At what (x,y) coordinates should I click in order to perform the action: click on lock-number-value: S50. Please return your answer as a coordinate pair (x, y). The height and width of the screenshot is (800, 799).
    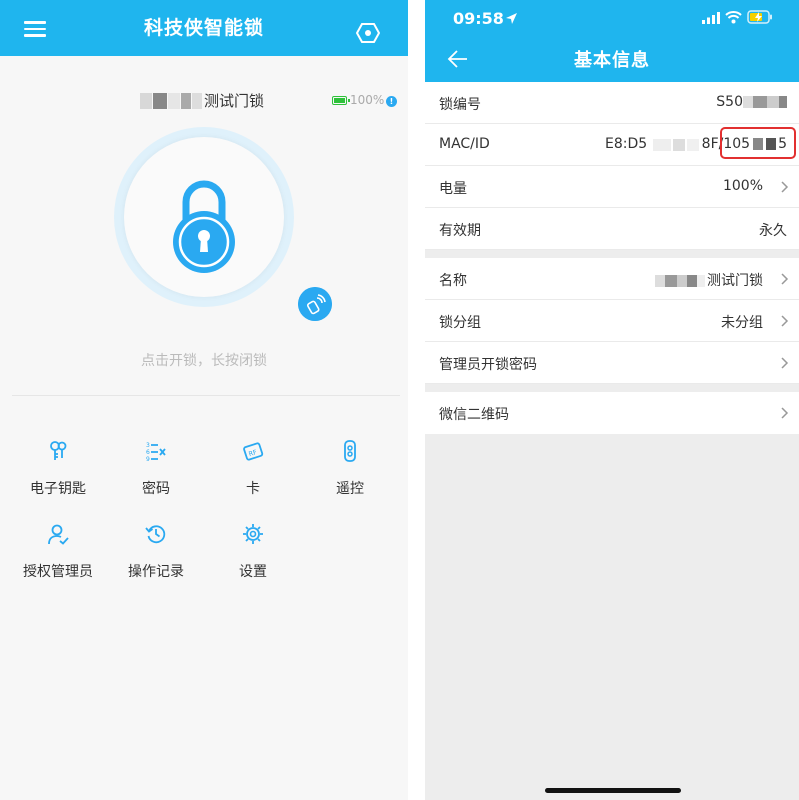
    Looking at the image, I should click on (751, 102).